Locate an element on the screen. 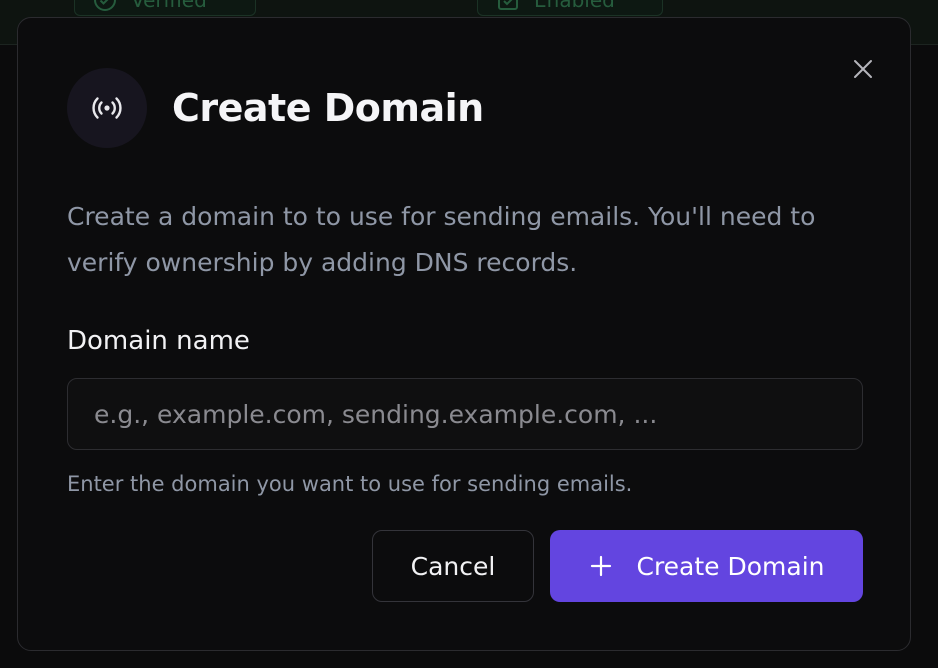  domain-name-input is located at coordinates (465, 414).